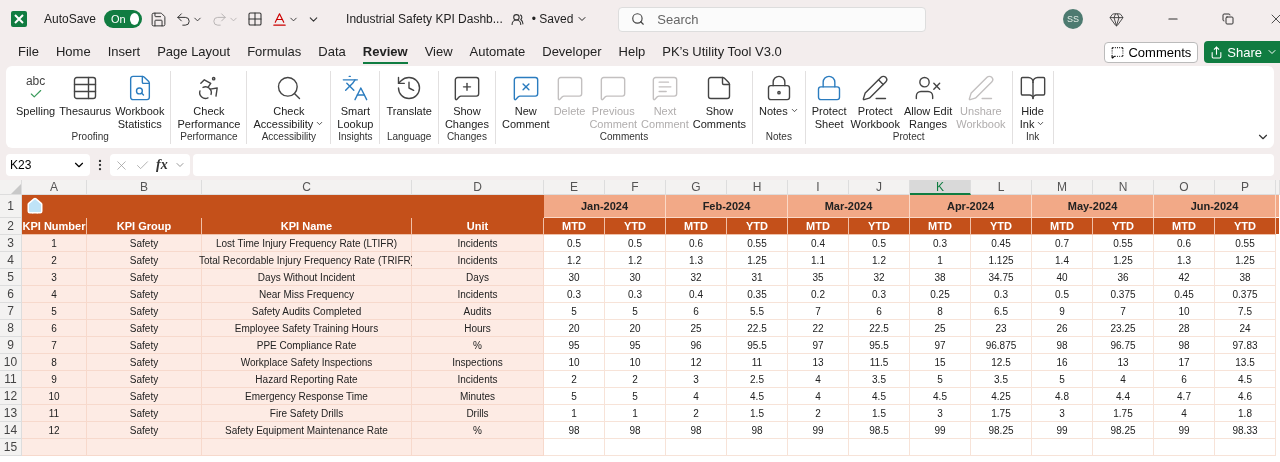  I want to click on row-header: 14, so click(11, 430).